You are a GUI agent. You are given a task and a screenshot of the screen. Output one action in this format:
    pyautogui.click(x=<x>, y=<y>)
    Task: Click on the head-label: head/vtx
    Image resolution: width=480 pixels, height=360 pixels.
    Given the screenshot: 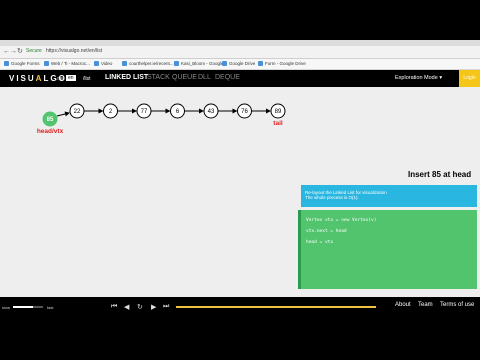 What is the action you would take?
    pyautogui.click(x=50, y=131)
    